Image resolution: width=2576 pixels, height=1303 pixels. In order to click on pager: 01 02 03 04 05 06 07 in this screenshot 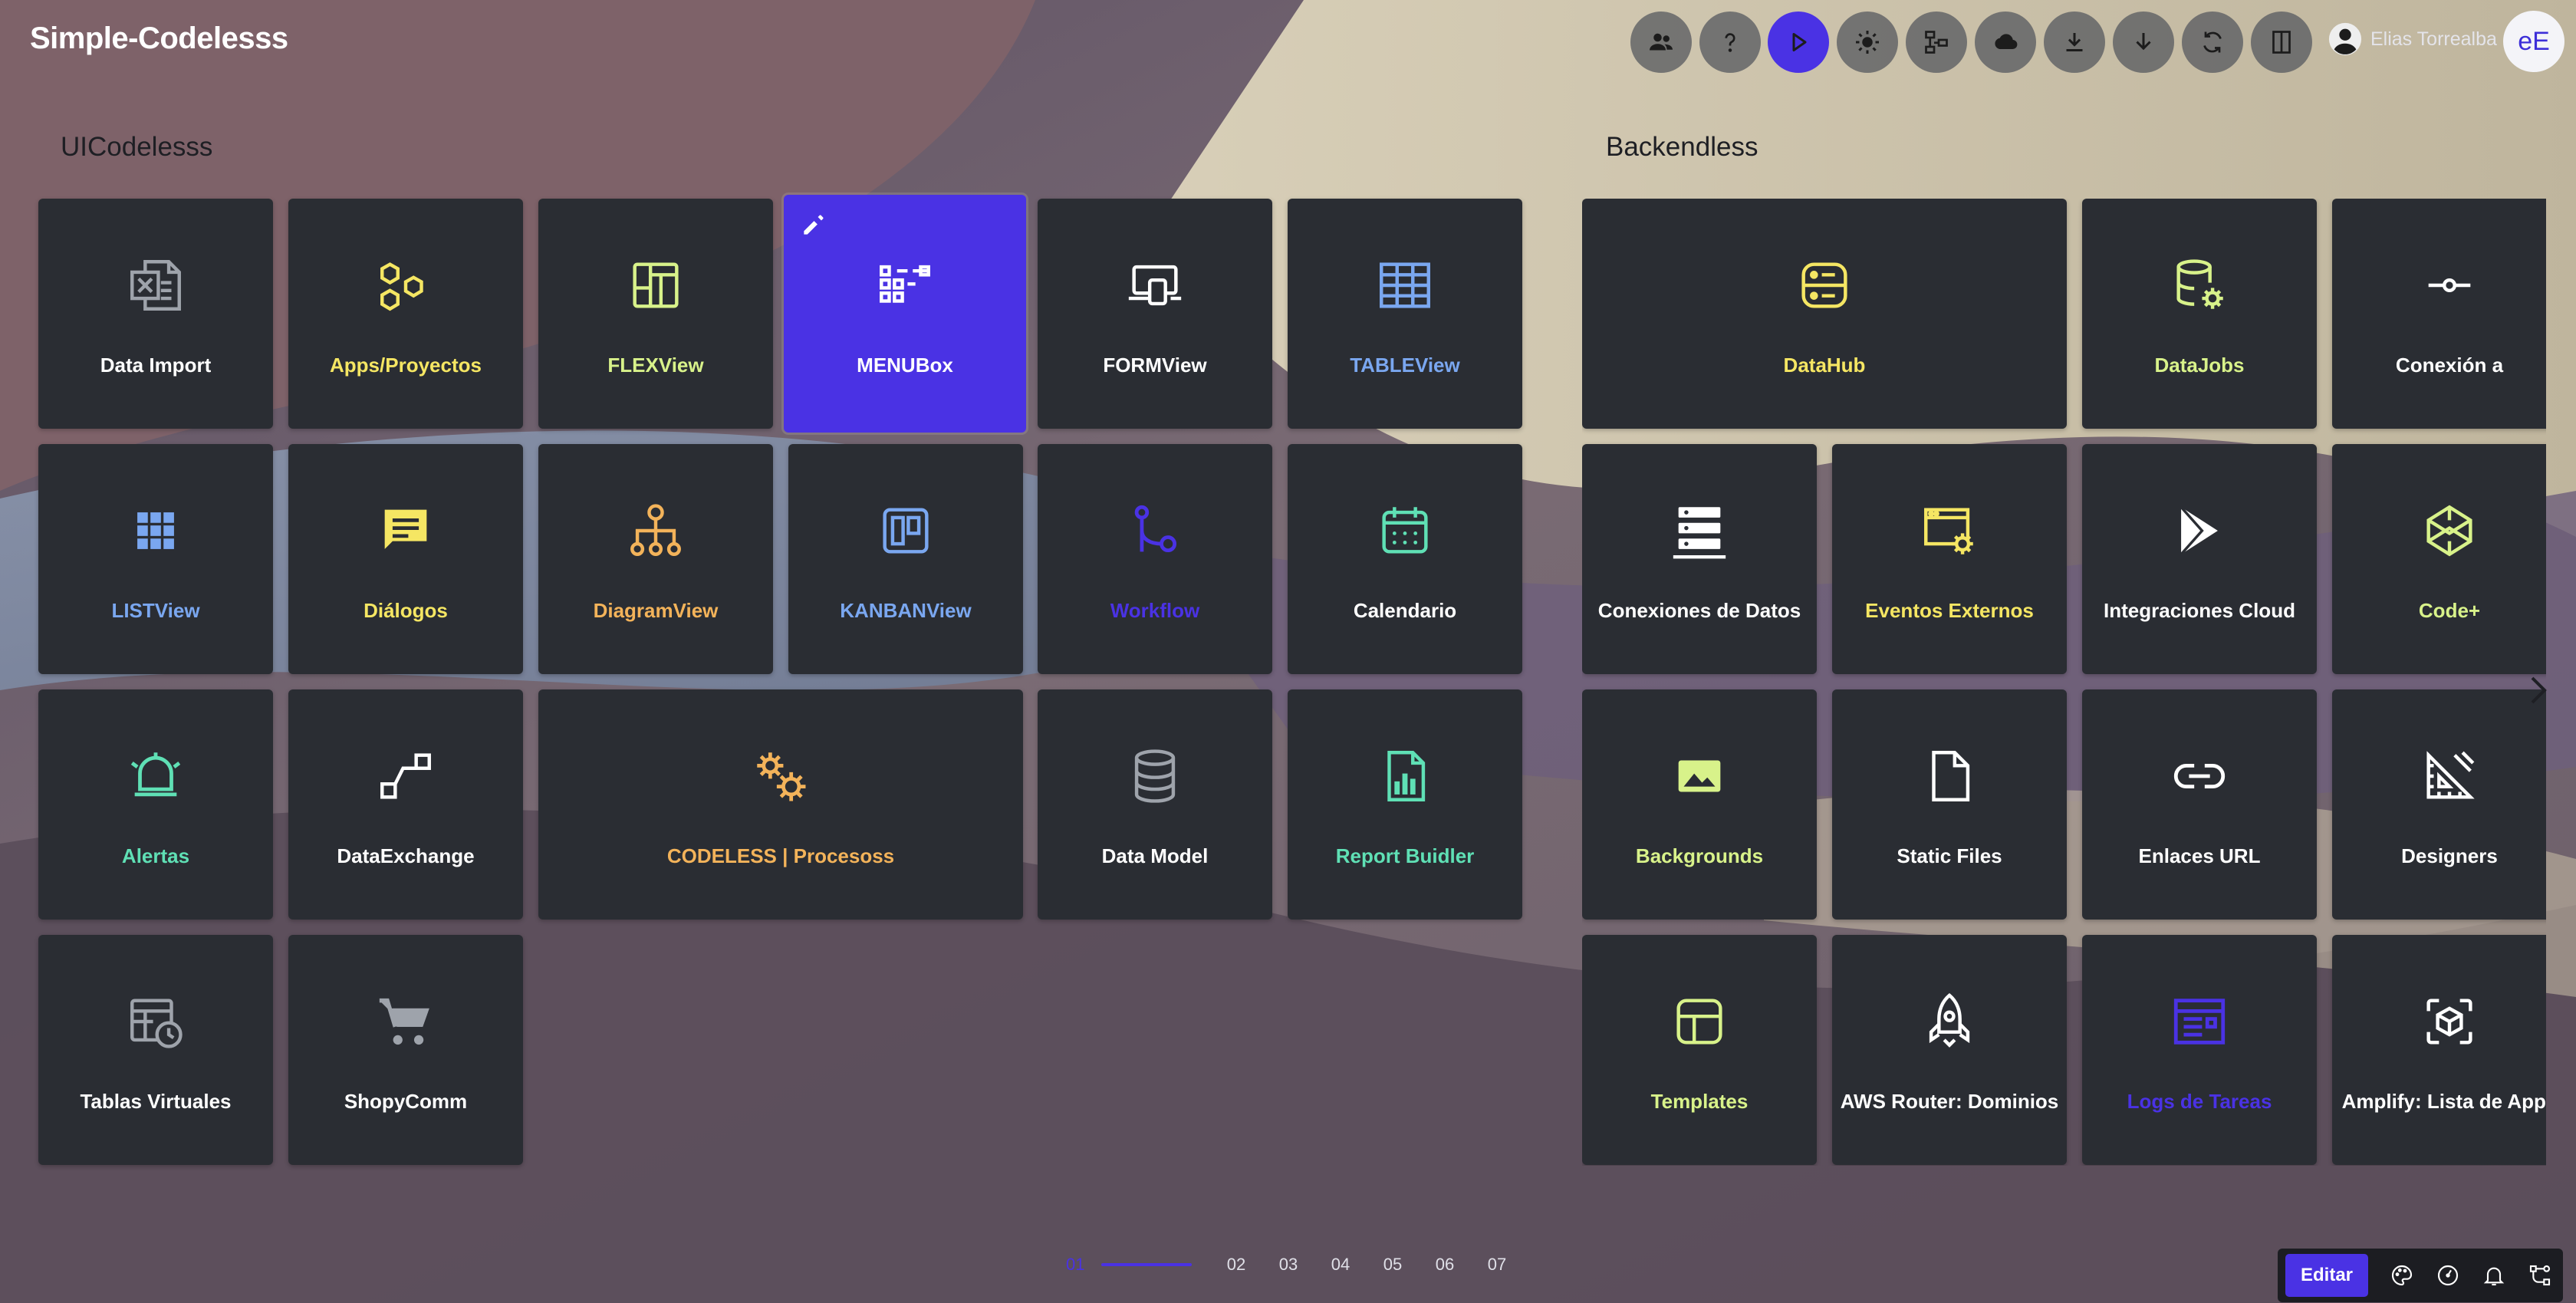, I will do `click(1294, 1265)`.